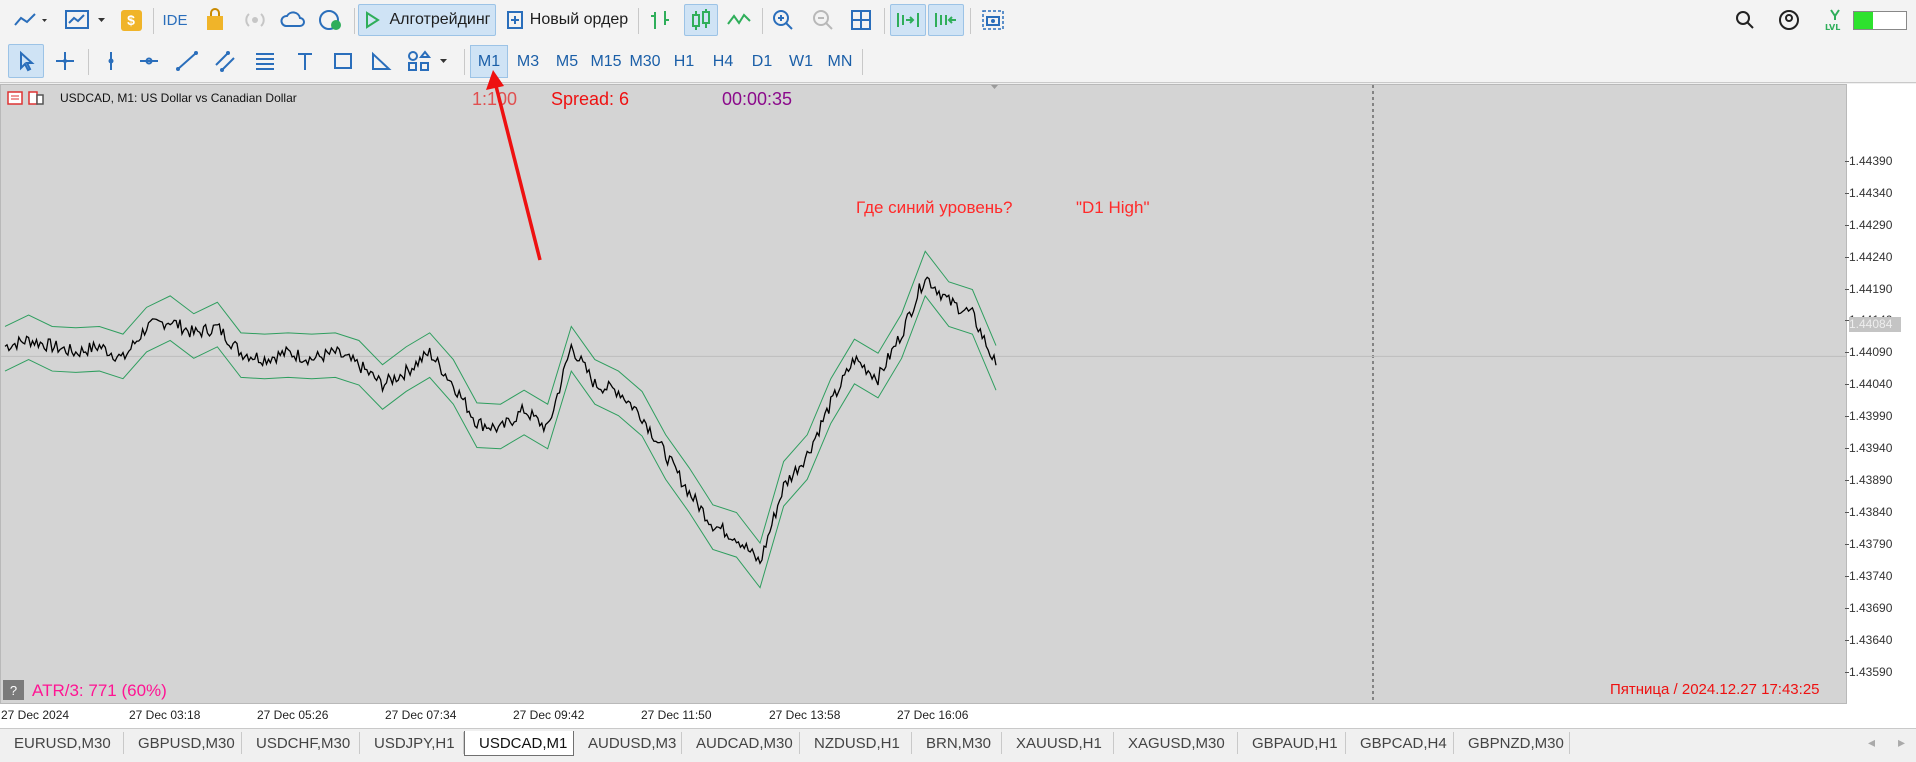 The image size is (1916, 762). I want to click on timeframe-h1: H1, so click(684, 61).